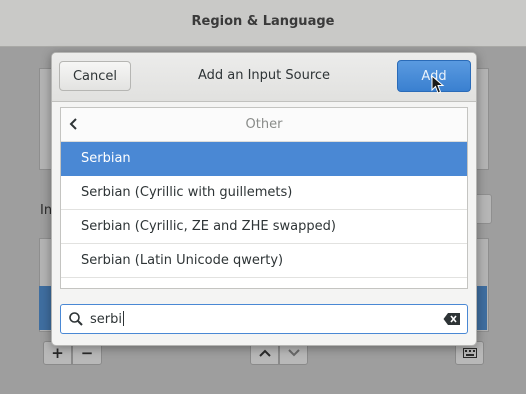 The image size is (526, 394). Describe the element at coordinates (95, 76) in the screenshot. I see `cancel-button: Cancel` at that location.